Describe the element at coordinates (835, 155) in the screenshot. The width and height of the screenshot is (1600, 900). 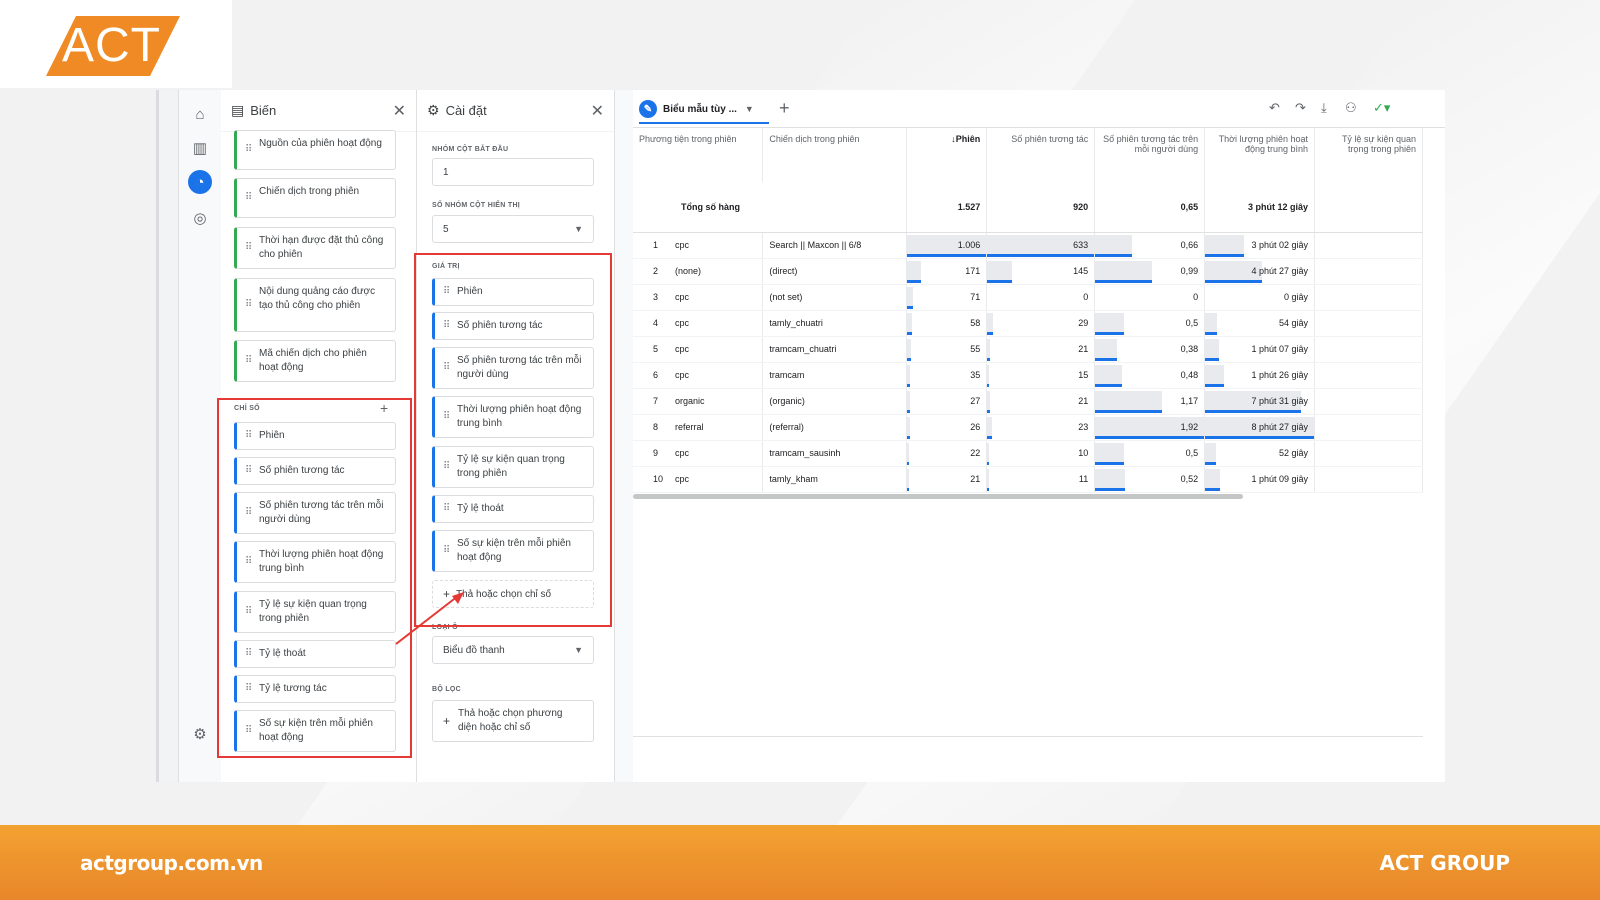
I see `column-header: Chiến dịch trong phiên` at that location.